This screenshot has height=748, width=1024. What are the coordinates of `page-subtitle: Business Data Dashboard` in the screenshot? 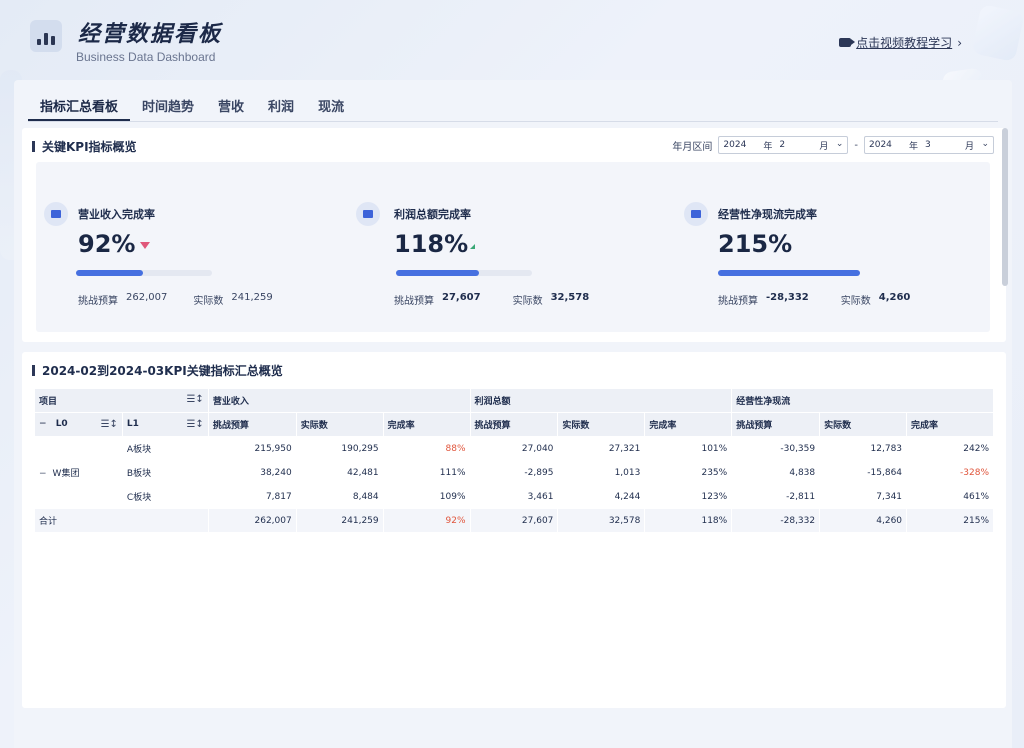 It's located at (146, 57).